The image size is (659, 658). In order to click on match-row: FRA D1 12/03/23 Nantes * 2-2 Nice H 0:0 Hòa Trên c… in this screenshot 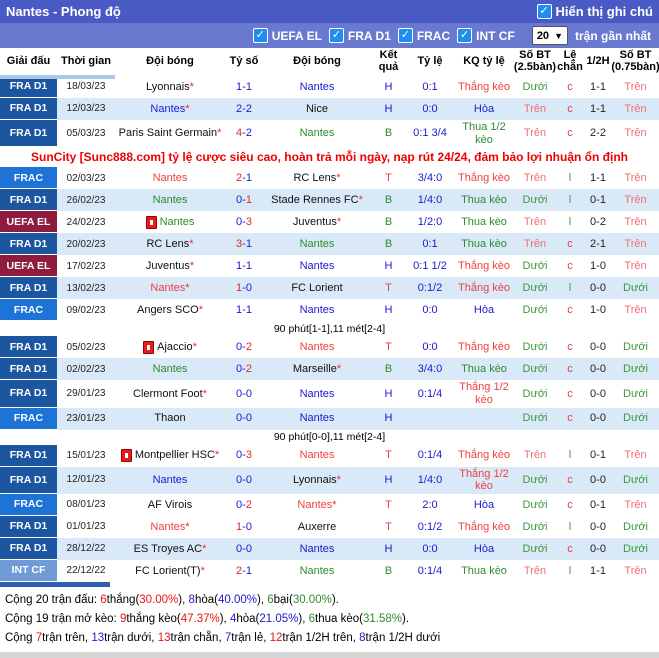, I will do `click(329, 109)`.